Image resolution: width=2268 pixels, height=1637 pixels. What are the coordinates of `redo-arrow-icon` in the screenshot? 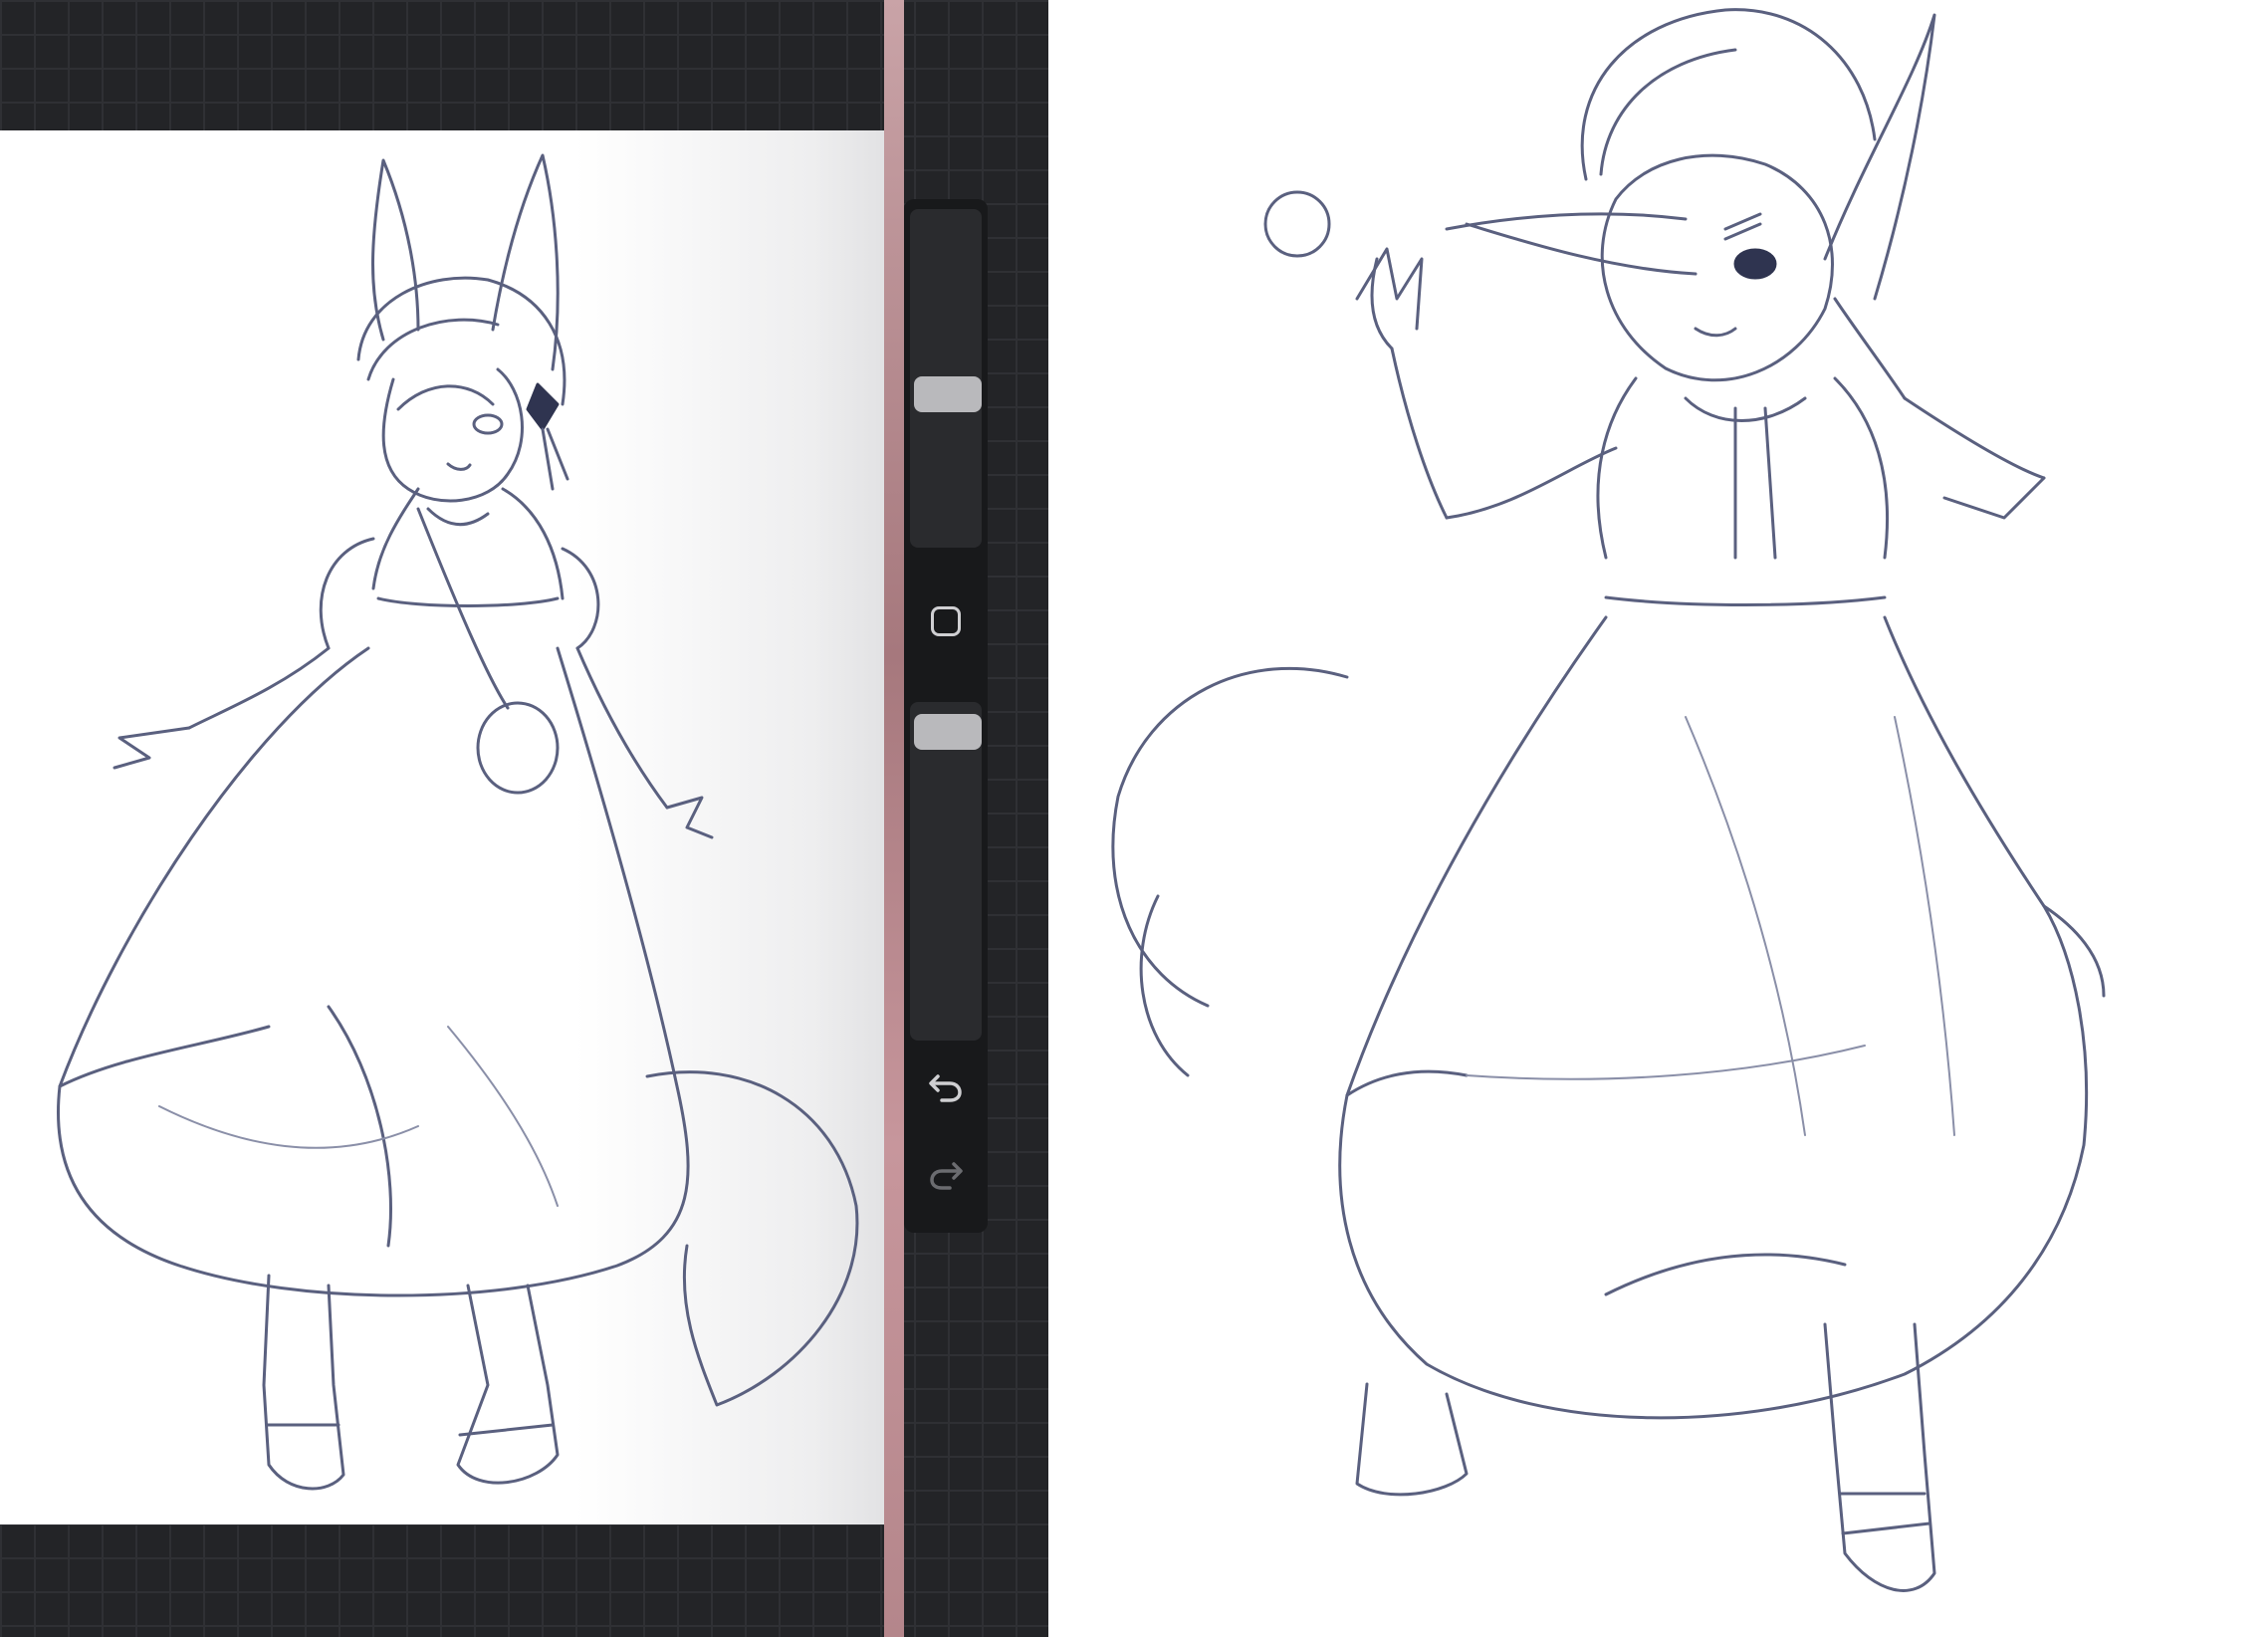 It's located at (947, 1176).